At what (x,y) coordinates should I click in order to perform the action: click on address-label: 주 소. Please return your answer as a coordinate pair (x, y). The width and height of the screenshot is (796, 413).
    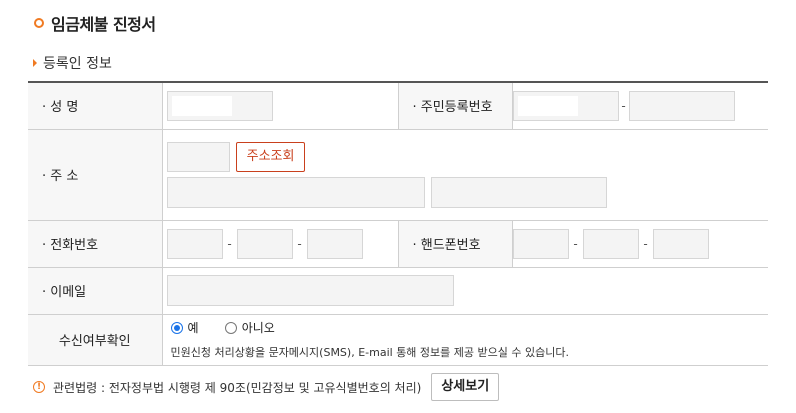
    Looking at the image, I should click on (95, 175).